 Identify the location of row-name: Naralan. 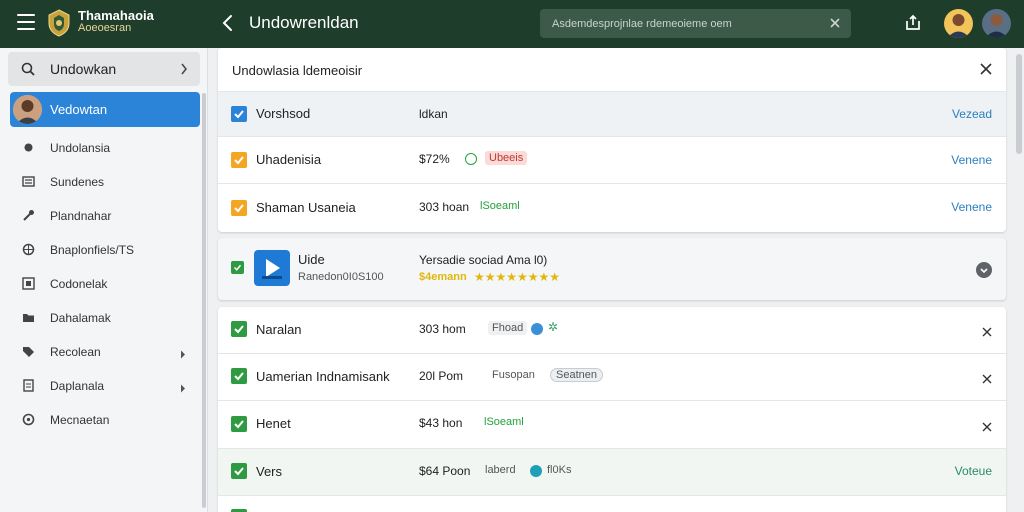
(279, 329).